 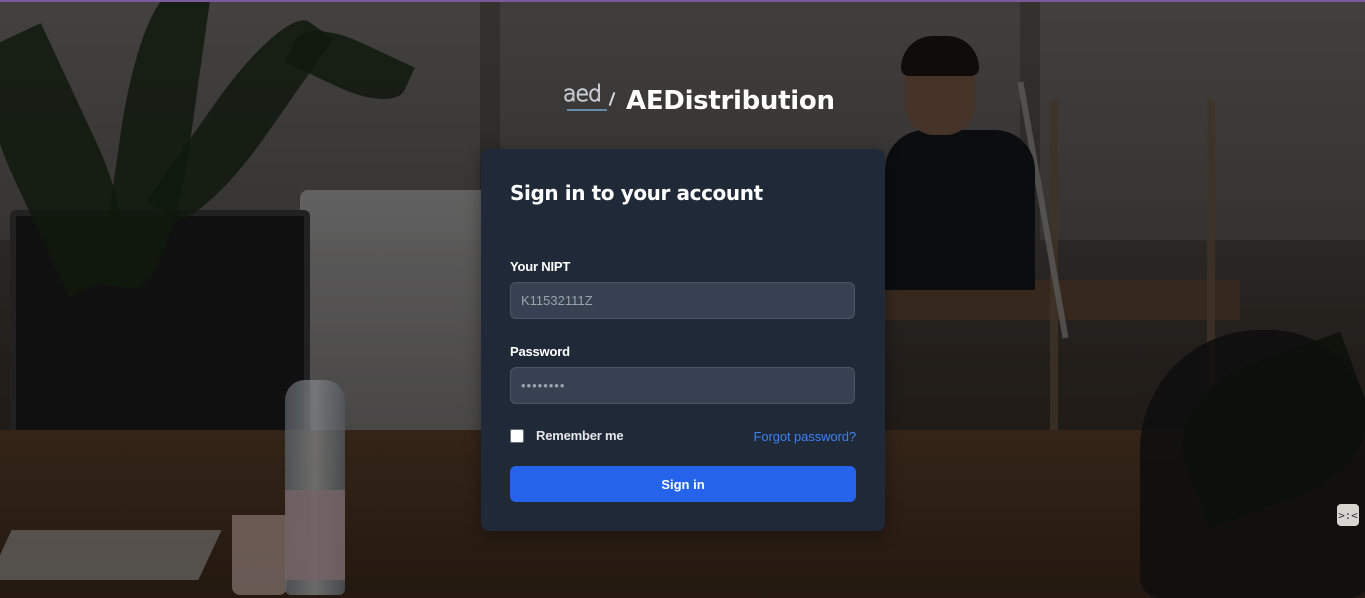 What do you see at coordinates (805, 436) in the screenshot?
I see `forgot-password-link: Forgot password?` at bounding box center [805, 436].